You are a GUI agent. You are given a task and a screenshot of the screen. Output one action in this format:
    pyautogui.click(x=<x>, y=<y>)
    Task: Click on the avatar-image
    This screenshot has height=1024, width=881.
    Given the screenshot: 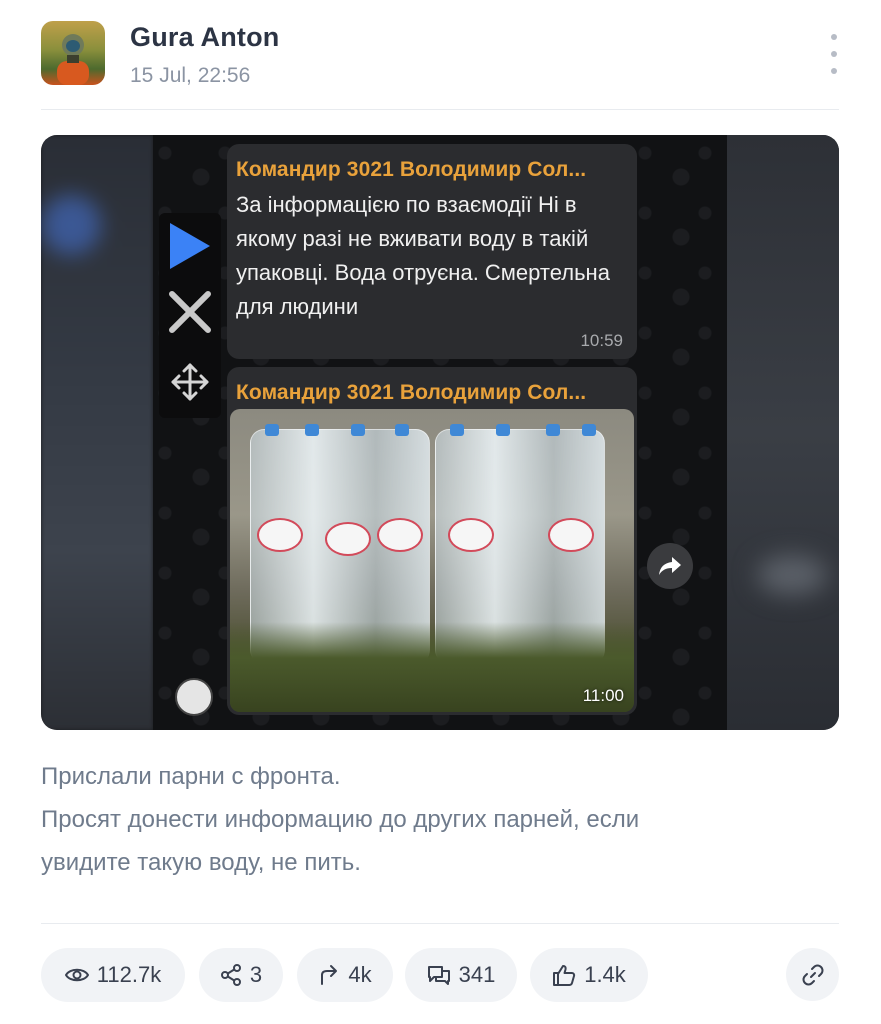 What is the action you would take?
    pyautogui.click(x=73, y=59)
    